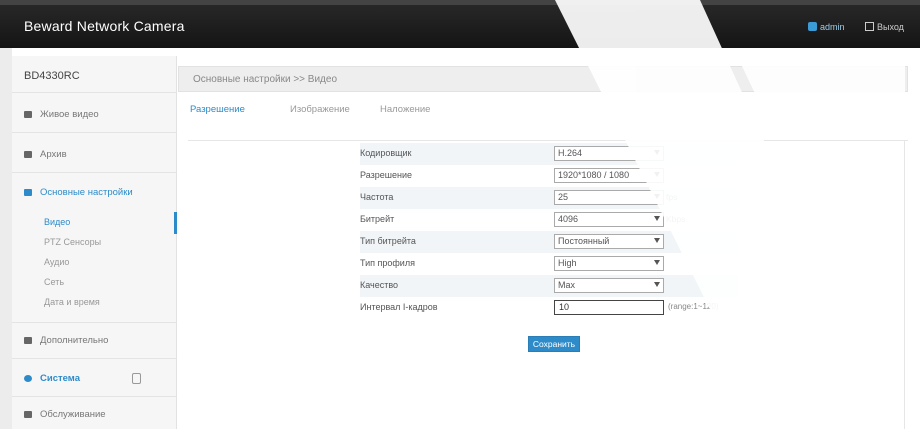 The image size is (920, 429). What do you see at coordinates (94, 223) in the screenshot?
I see `sidebar-subitem-video: Видео` at bounding box center [94, 223].